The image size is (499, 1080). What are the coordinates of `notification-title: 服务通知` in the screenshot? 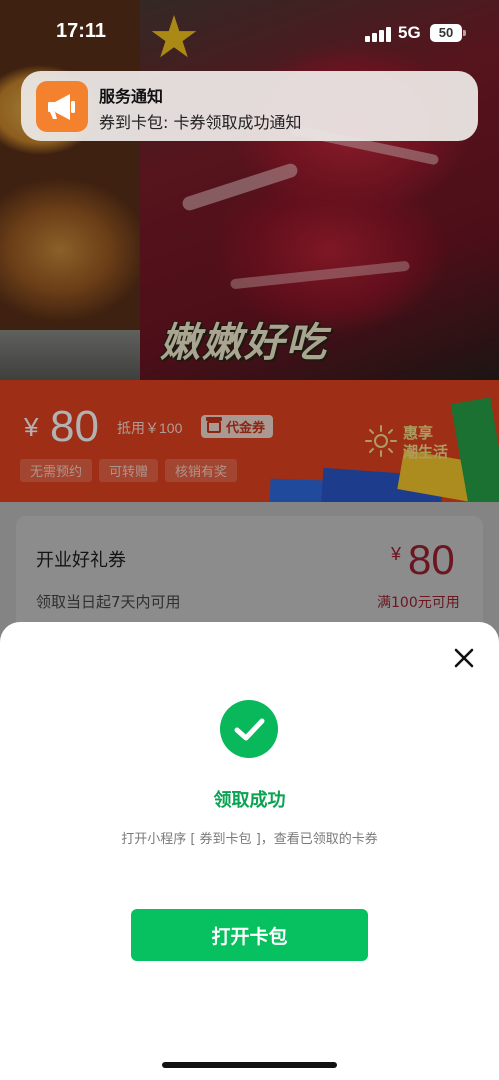 It's located at (131, 96).